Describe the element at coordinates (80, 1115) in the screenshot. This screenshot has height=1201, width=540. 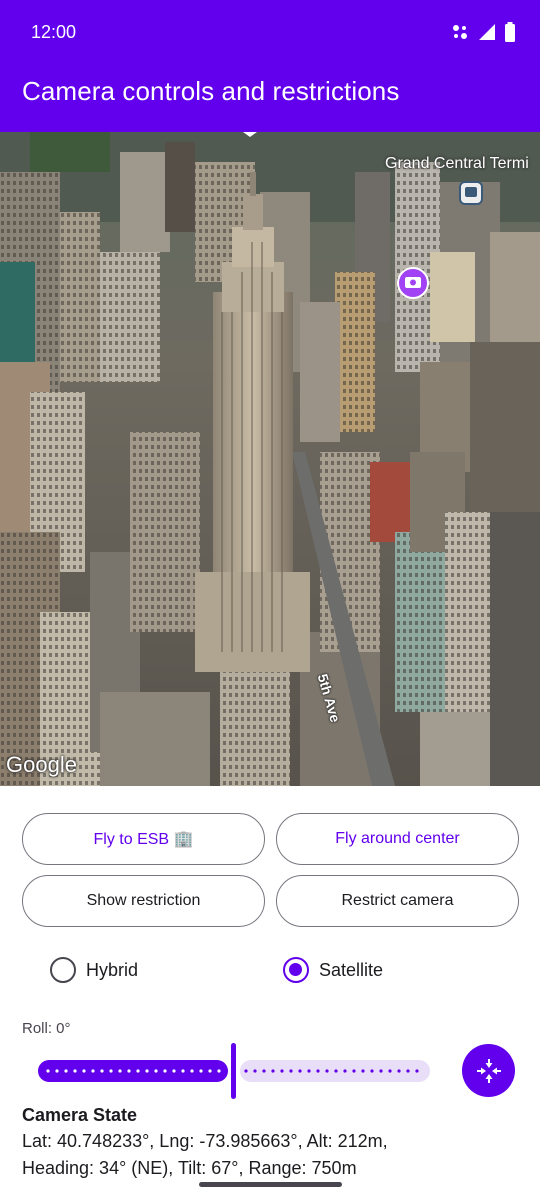
I see `camera-state-title: Camera State` at that location.